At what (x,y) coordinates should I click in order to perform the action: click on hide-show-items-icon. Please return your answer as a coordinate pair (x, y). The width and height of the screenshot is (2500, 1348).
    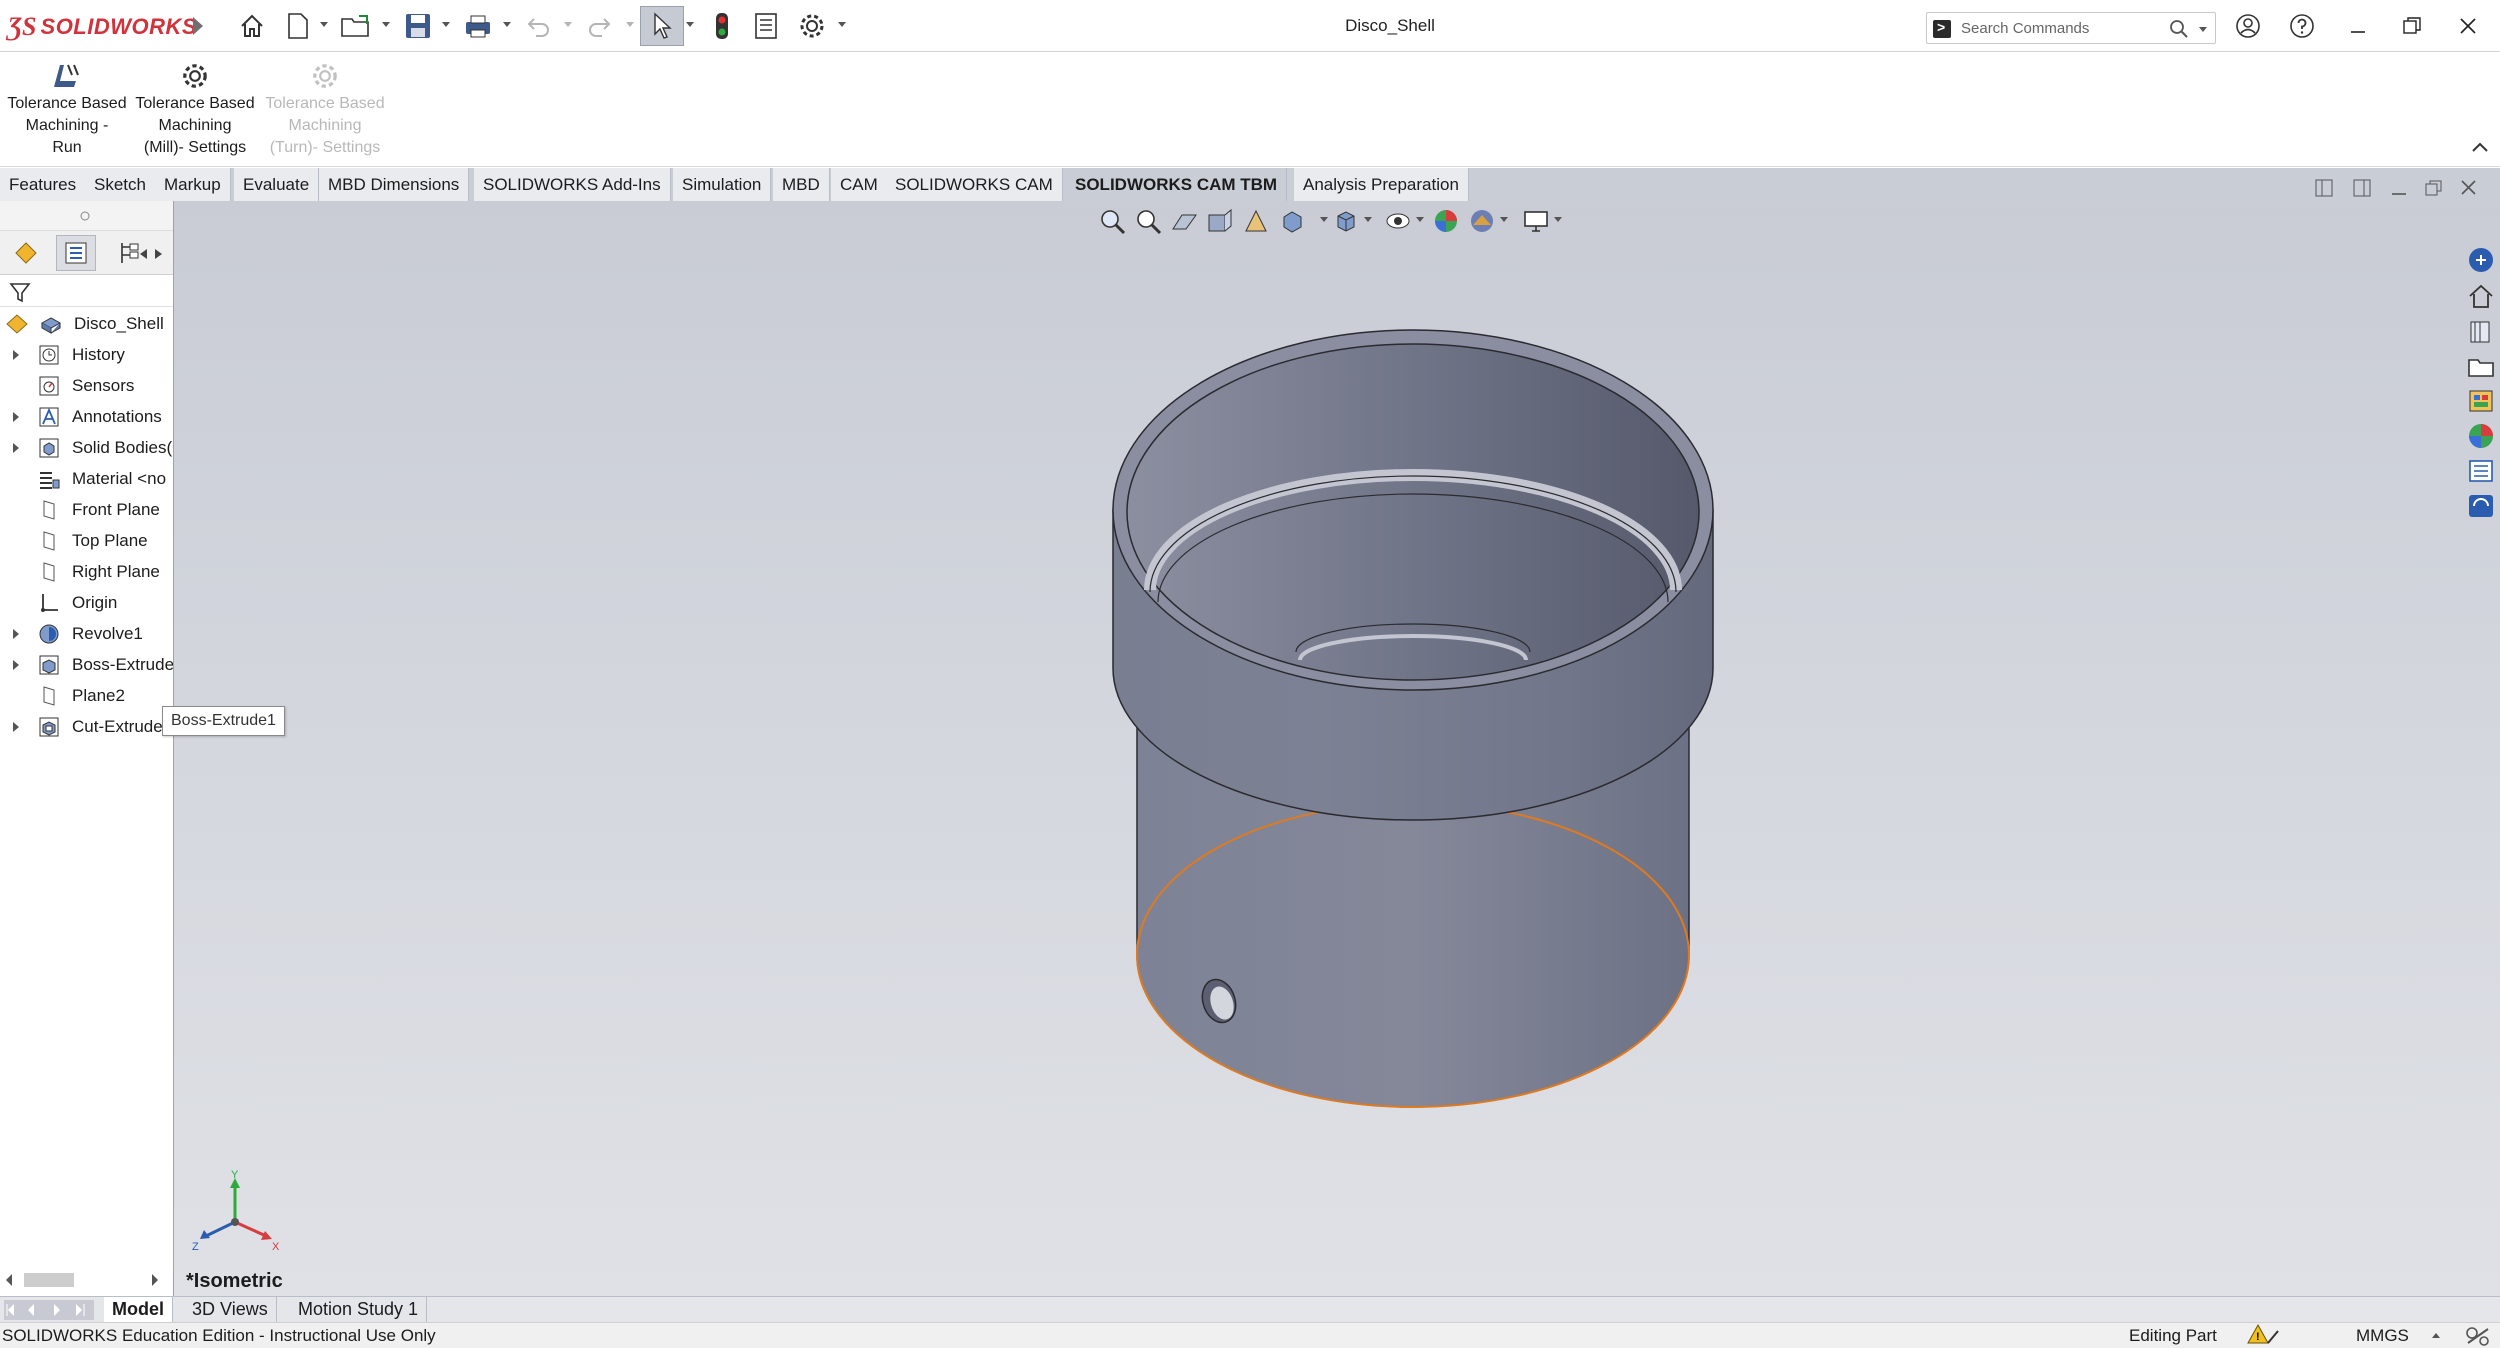
    Looking at the image, I should click on (1398, 221).